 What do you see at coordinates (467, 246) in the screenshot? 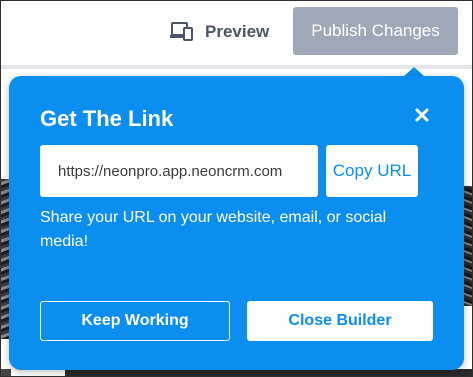
I see `background-photo-right` at bounding box center [467, 246].